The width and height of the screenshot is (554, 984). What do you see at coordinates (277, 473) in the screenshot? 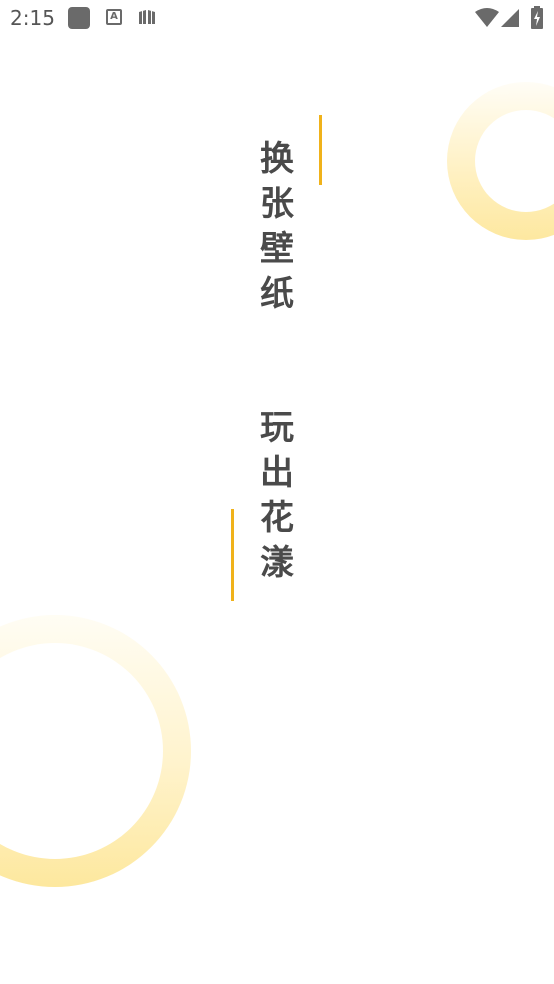
I see `slogan-char: 出` at bounding box center [277, 473].